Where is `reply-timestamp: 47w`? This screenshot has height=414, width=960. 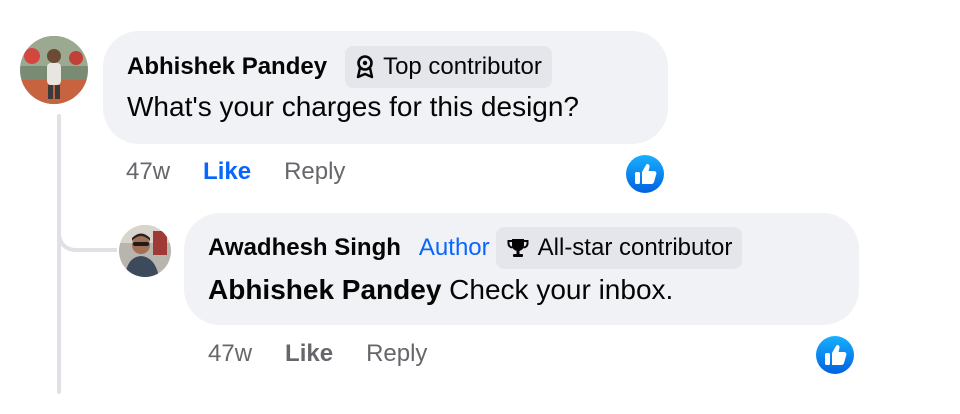
reply-timestamp: 47w is located at coordinates (230, 354).